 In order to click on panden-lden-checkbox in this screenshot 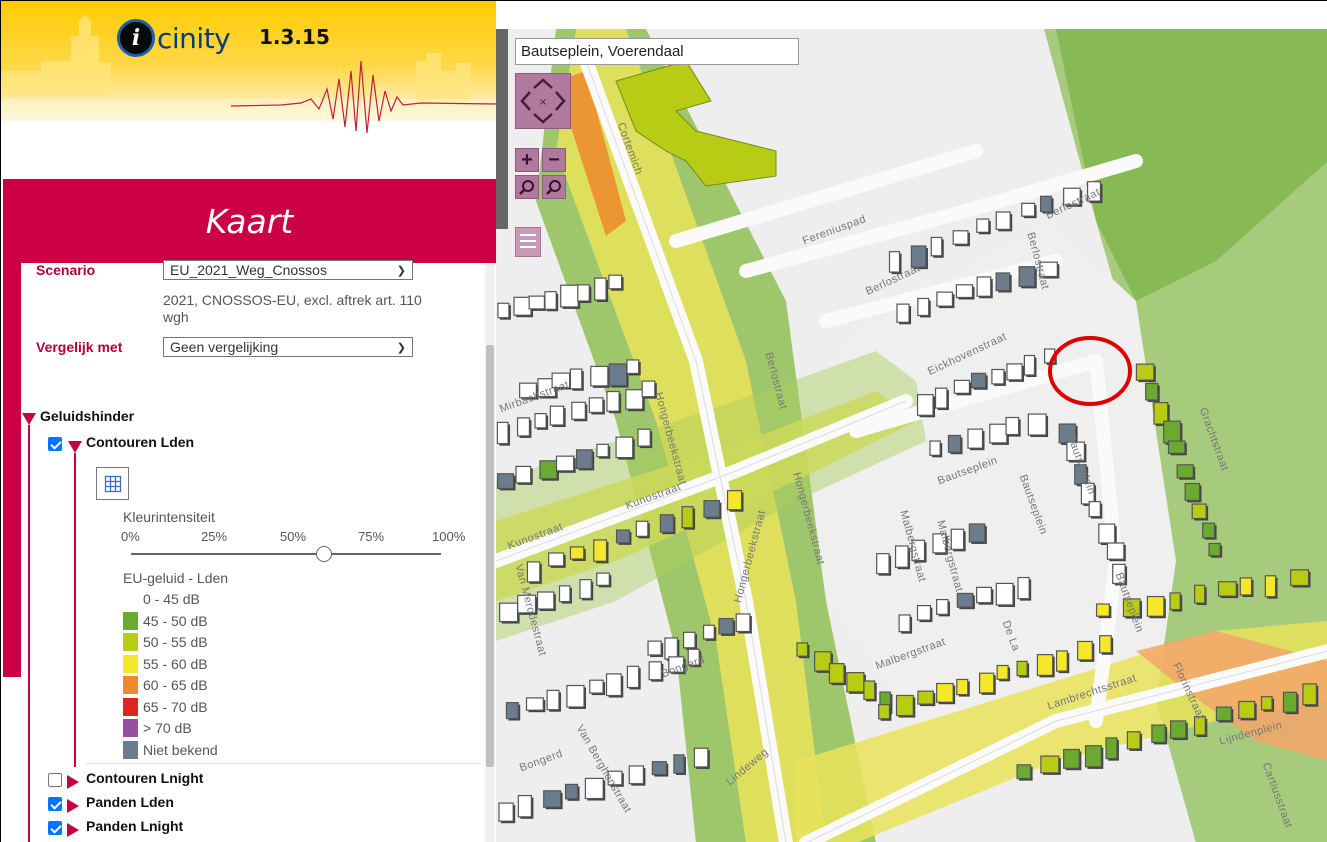, I will do `click(55, 804)`.